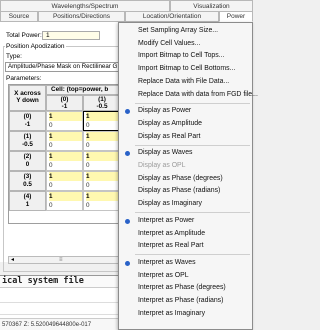  I want to click on grid-col-header-0: (0) -1, so click(64, 103).